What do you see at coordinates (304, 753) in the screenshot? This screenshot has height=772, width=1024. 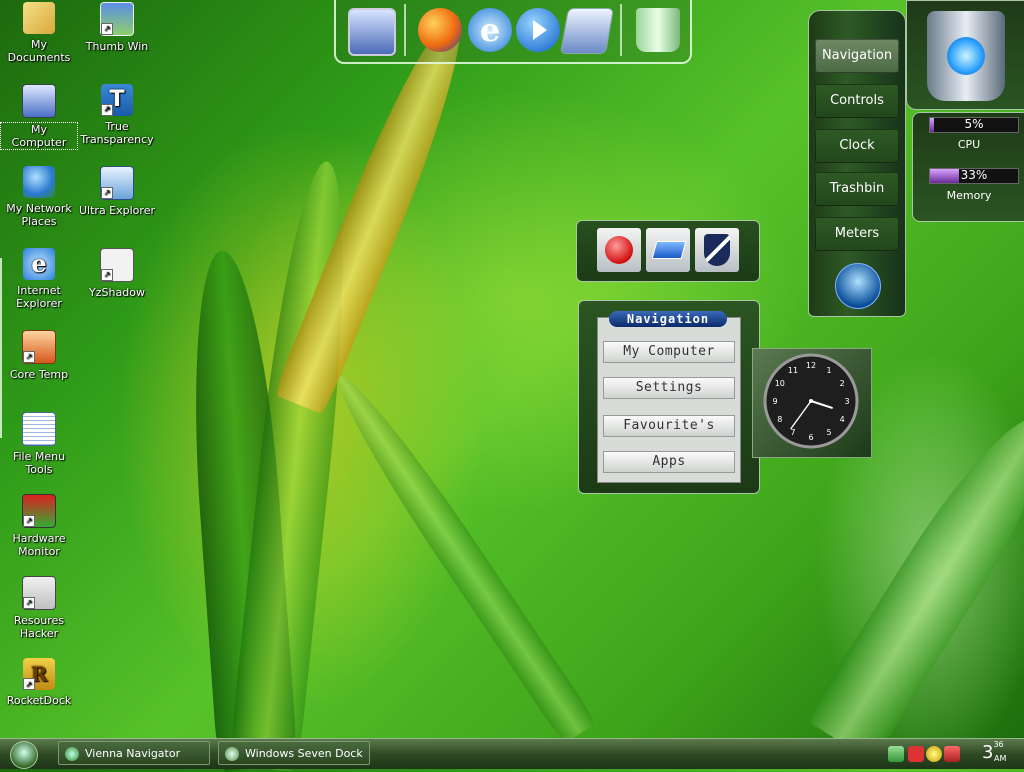 I see `task-label: Windows Seven Dock` at bounding box center [304, 753].